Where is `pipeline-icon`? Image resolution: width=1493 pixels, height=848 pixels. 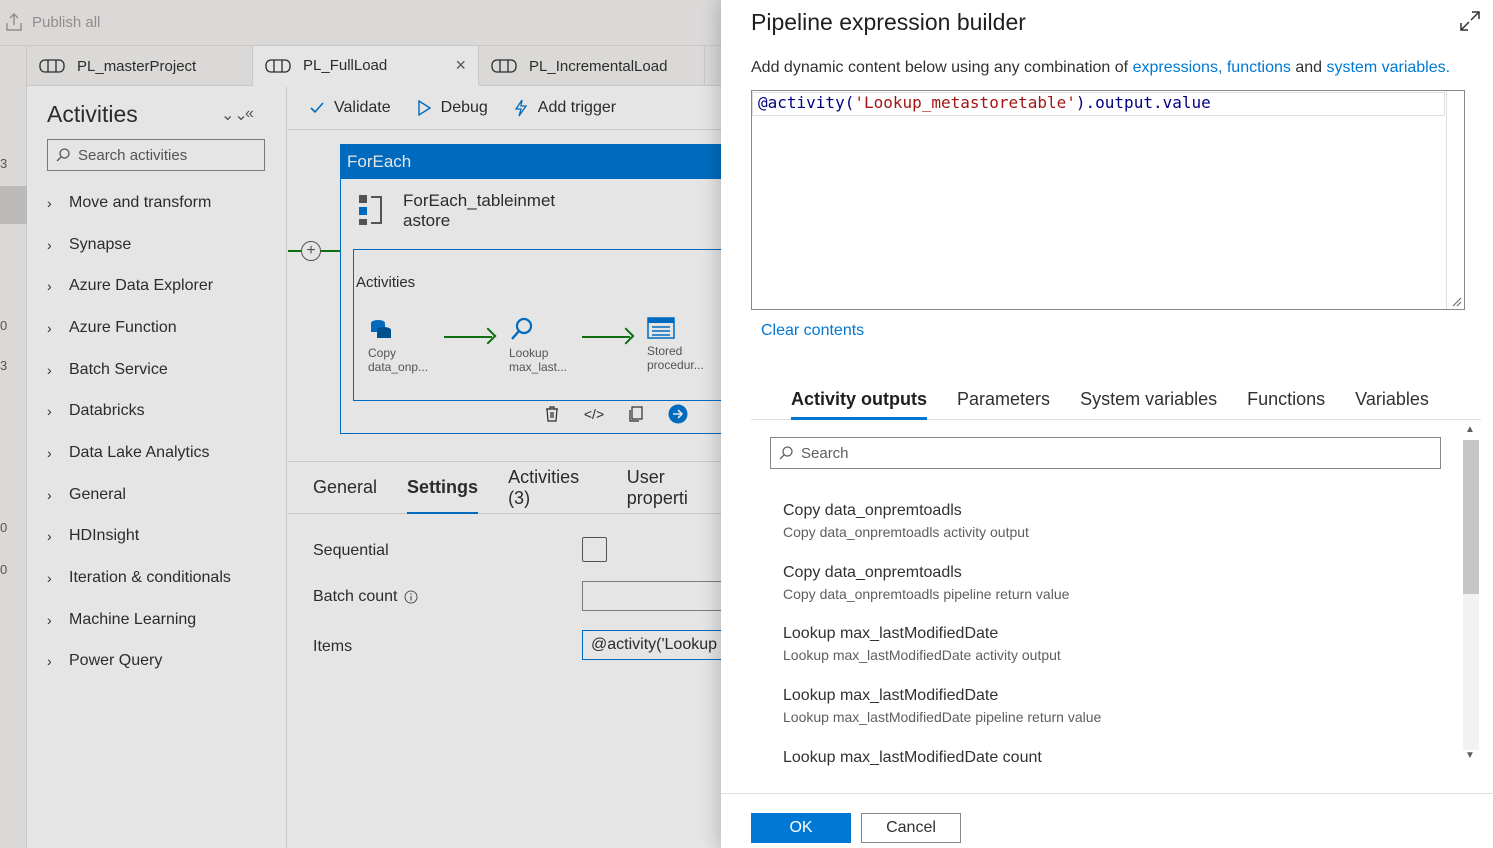 pipeline-icon is located at coordinates (52, 66).